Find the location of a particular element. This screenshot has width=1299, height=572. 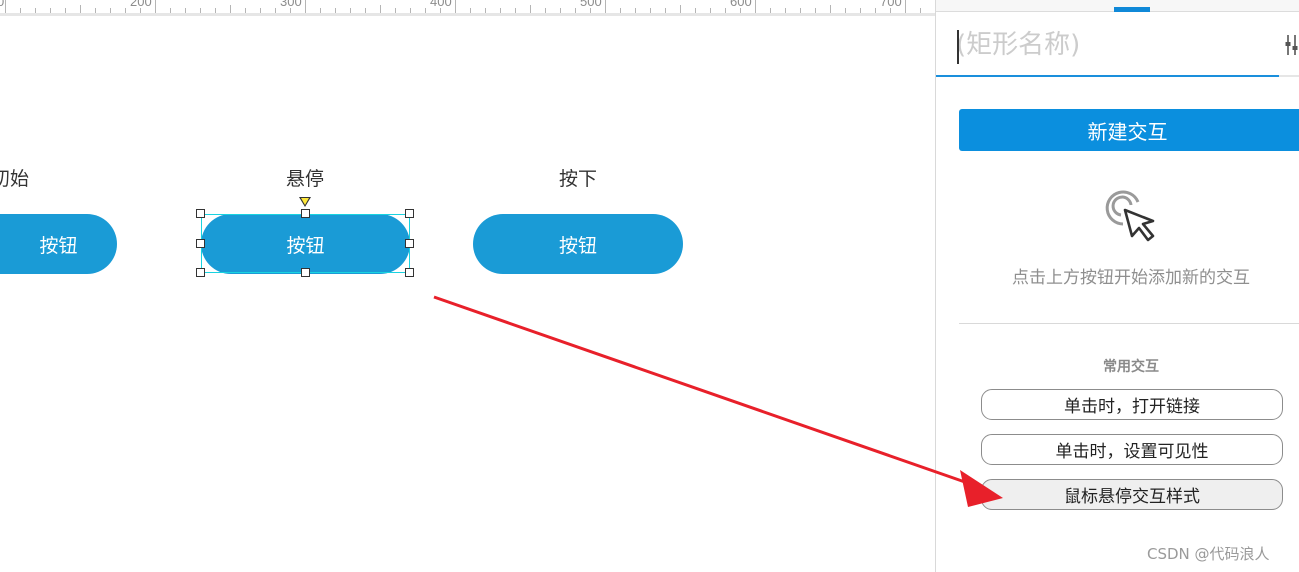

resize-handle-w is located at coordinates (200, 243).